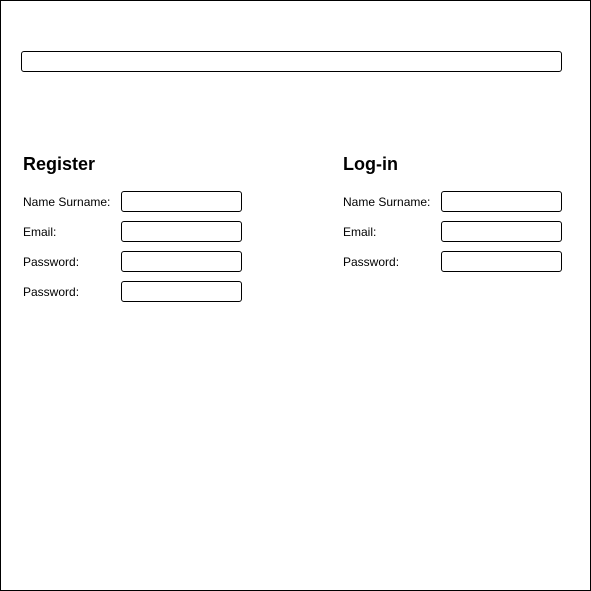 The height and width of the screenshot is (591, 591). I want to click on register-title: Register, so click(59, 164).